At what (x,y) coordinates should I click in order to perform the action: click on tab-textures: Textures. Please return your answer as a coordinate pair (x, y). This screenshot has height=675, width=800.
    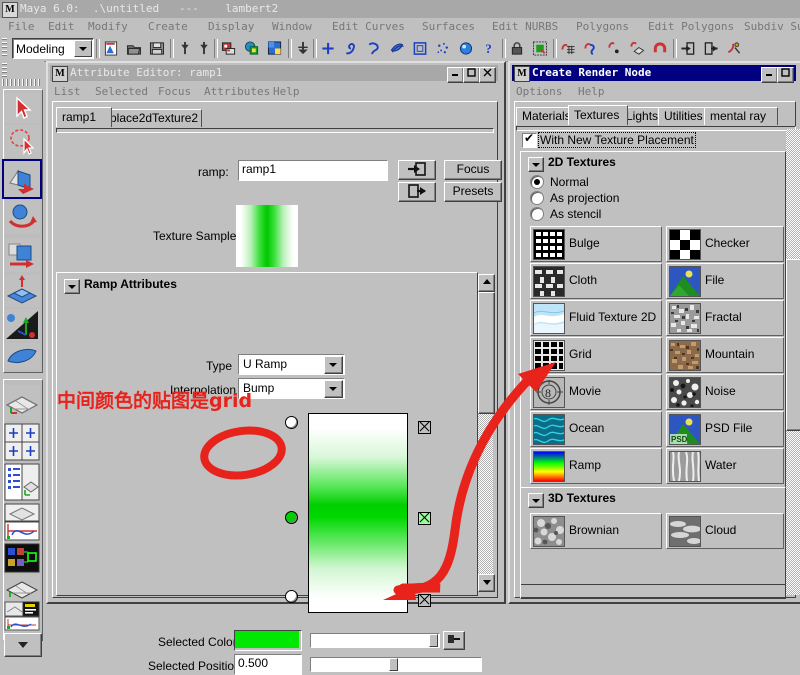
    Looking at the image, I should click on (598, 115).